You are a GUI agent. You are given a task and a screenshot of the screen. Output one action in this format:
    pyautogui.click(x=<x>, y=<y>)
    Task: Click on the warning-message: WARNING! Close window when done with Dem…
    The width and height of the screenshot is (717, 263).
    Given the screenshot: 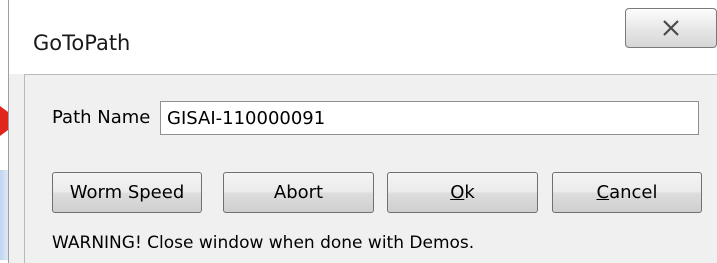 What is the action you would take?
    pyautogui.click(x=263, y=243)
    